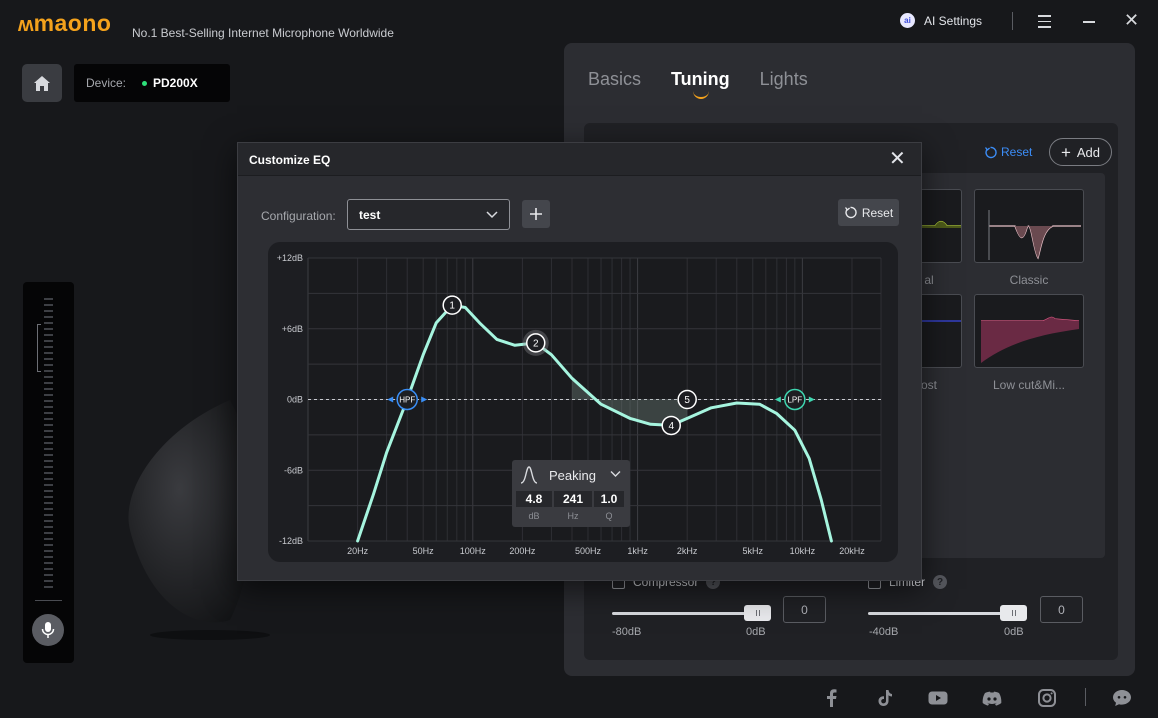  I want to click on active-tab-indicator, so click(701, 95).